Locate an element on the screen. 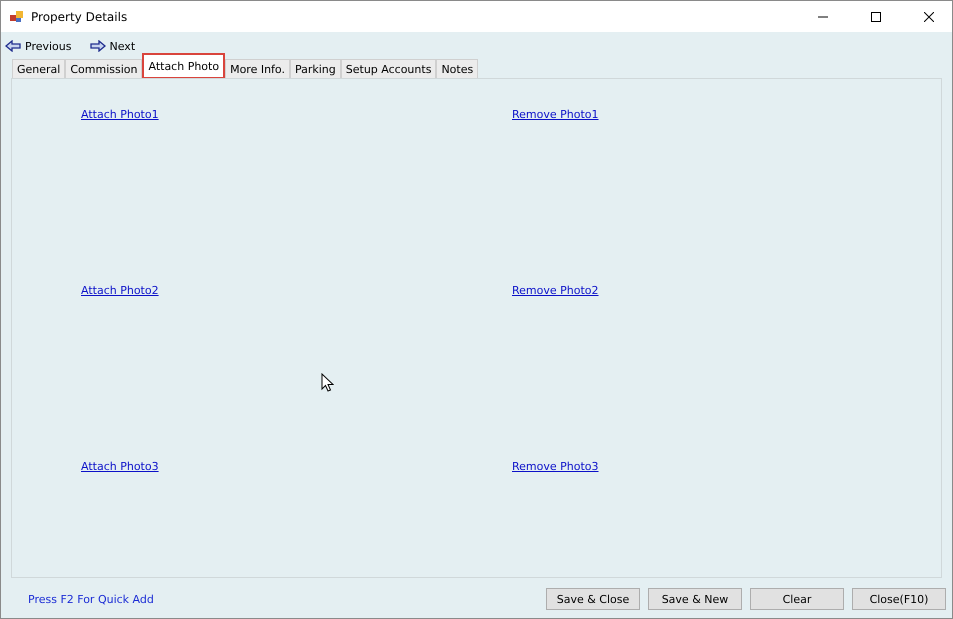 Image resolution: width=953 pixels, height=619 pixels. mouse-pointer-icon is located at coordinates (327, 382).